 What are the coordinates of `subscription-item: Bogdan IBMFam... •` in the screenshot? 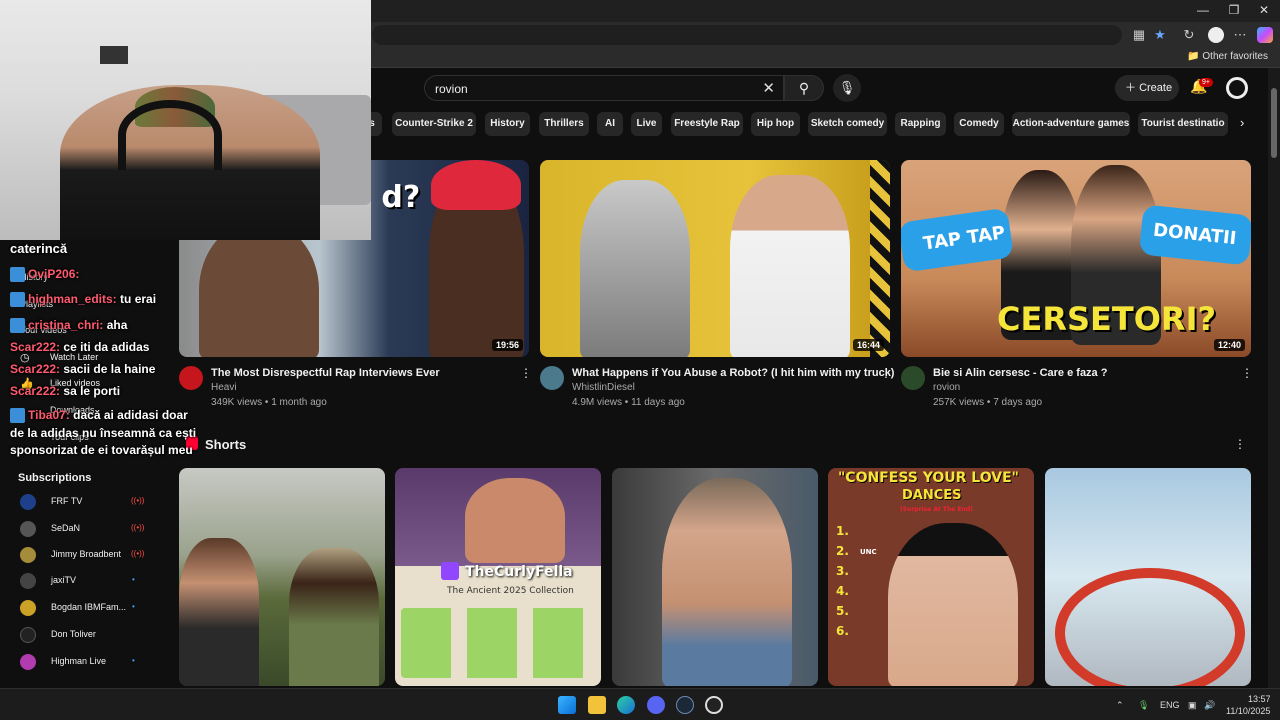 It's located at (95, 608).